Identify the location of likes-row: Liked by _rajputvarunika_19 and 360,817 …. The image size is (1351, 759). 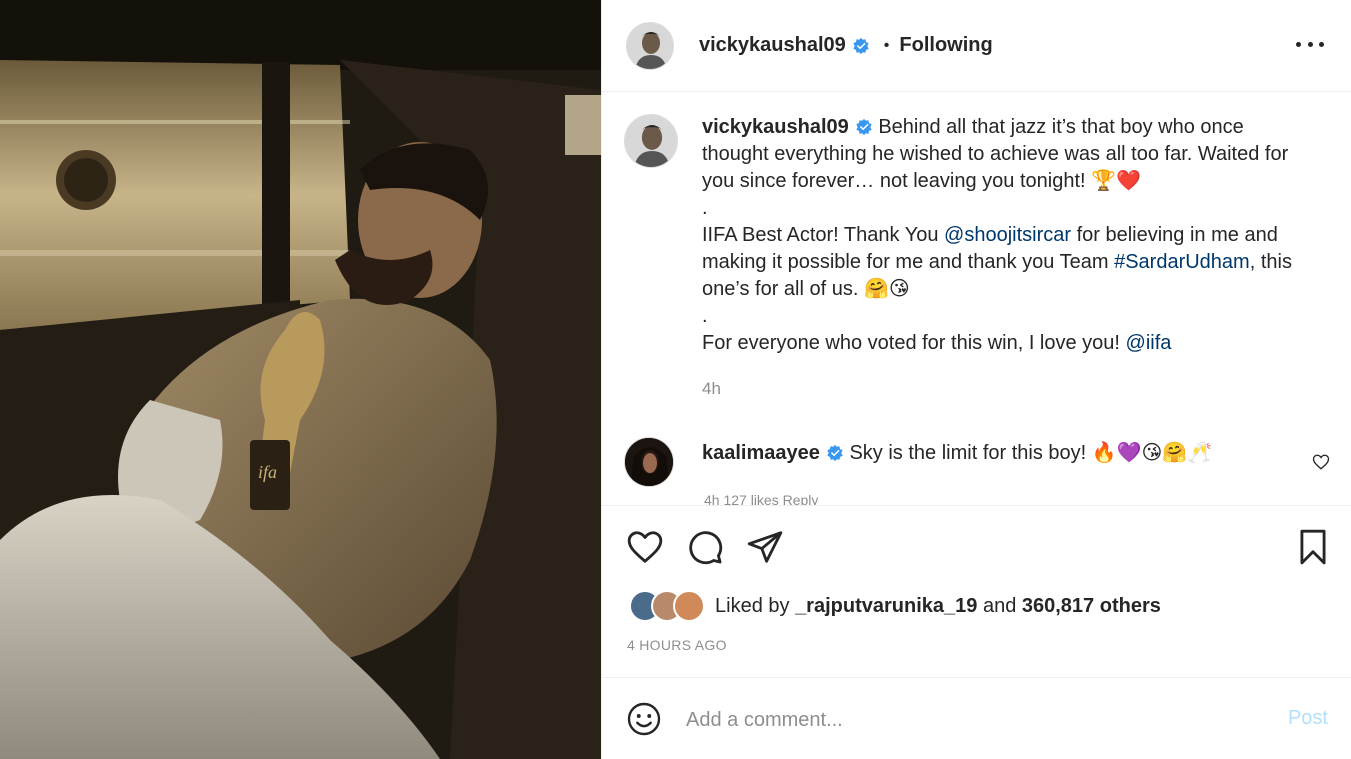
(895, 606).